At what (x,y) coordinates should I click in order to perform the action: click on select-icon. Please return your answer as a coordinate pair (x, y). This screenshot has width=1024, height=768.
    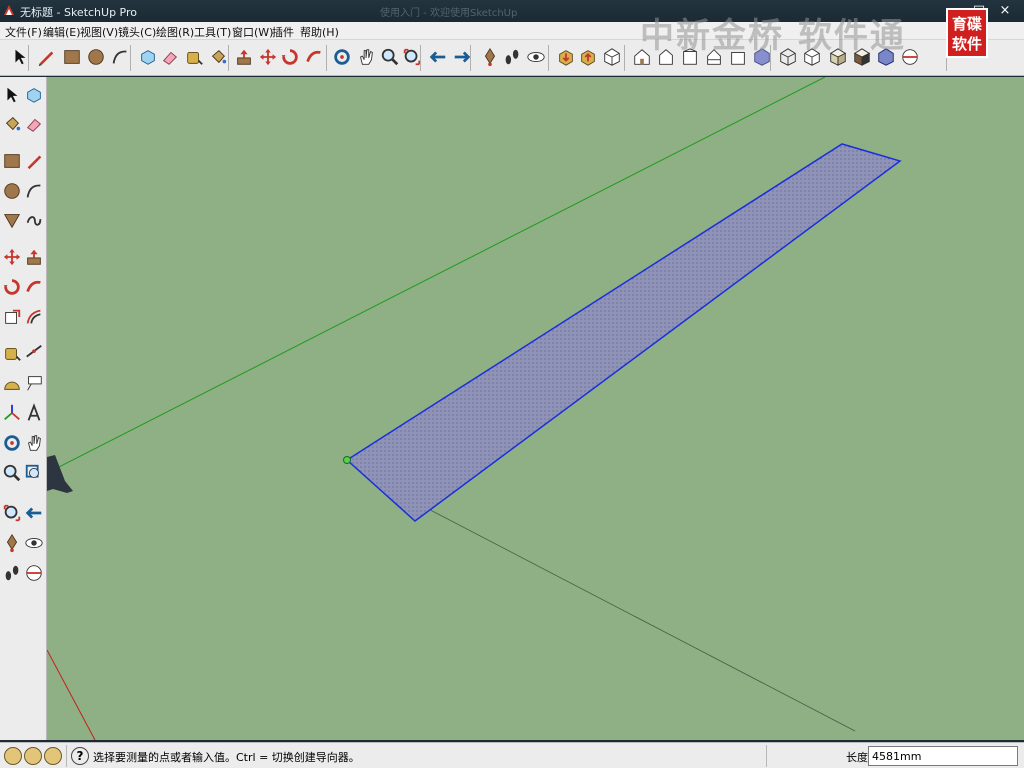
    Looking at the image, I should click on (12, 95).